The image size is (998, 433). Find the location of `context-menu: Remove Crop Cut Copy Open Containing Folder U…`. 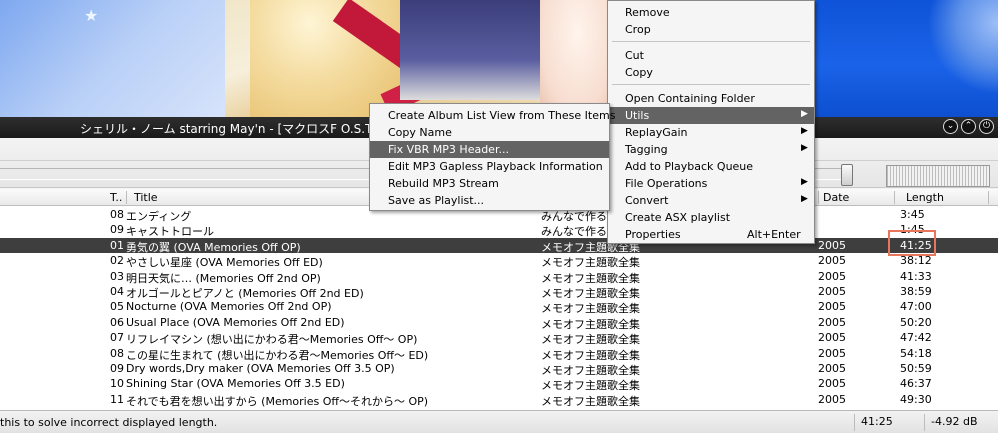

context-menu: Remove Crop Cut Copy Open Containing Folder U… is located at coordinates (711, 122).